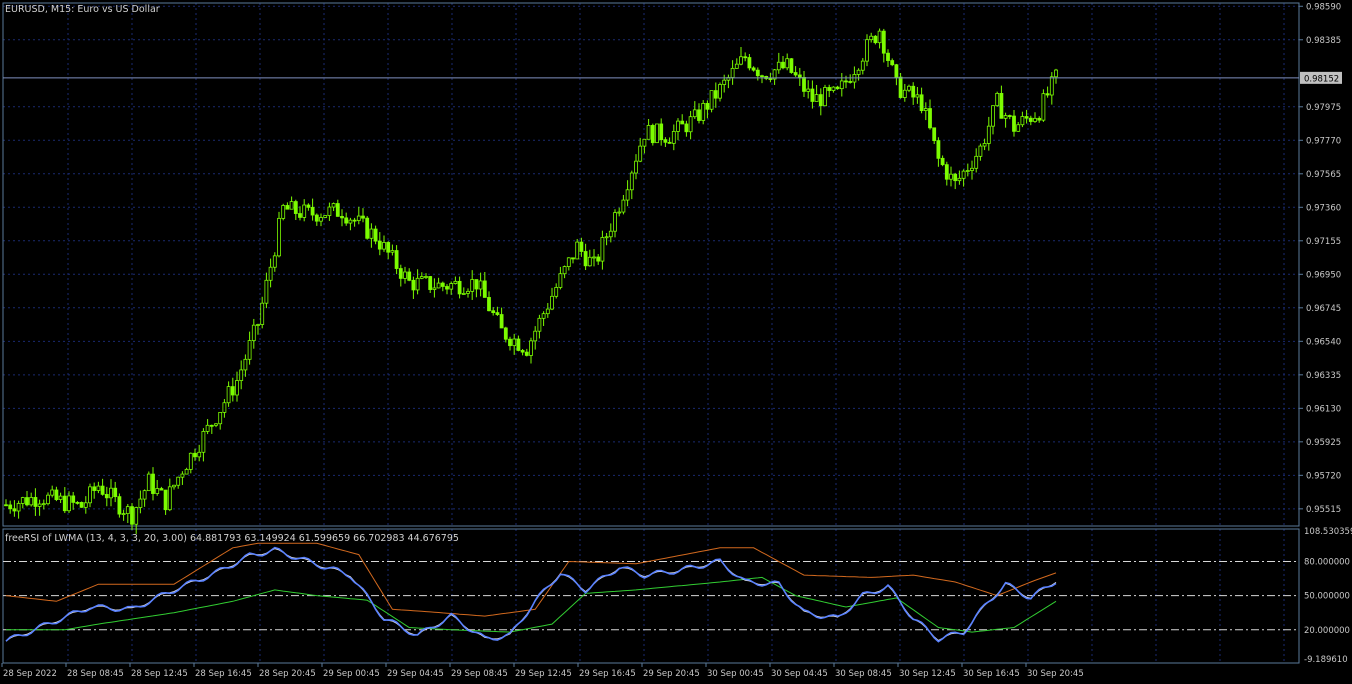 Image resolution: width=1352 pixels, height=684 pixels. I want to click on time-axis-label: 30 Sep 16:45, so click(991, 674).